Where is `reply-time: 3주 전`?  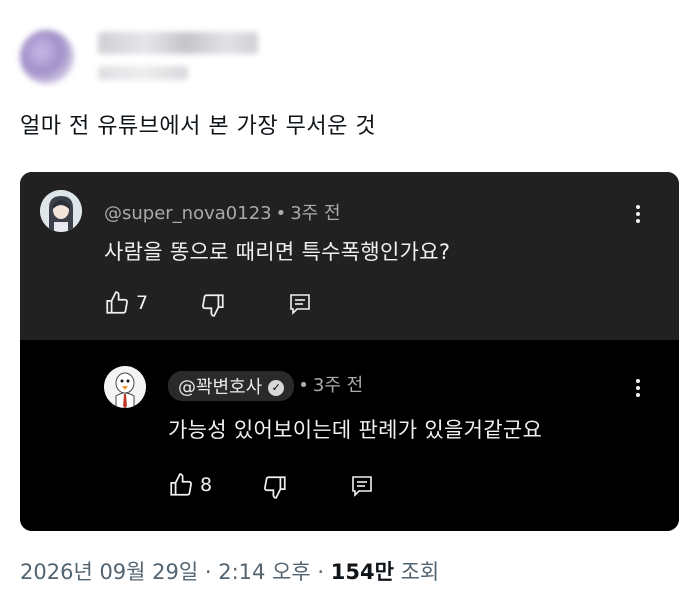
reply-time: 3주 전 is located at coordinates (338, 385).